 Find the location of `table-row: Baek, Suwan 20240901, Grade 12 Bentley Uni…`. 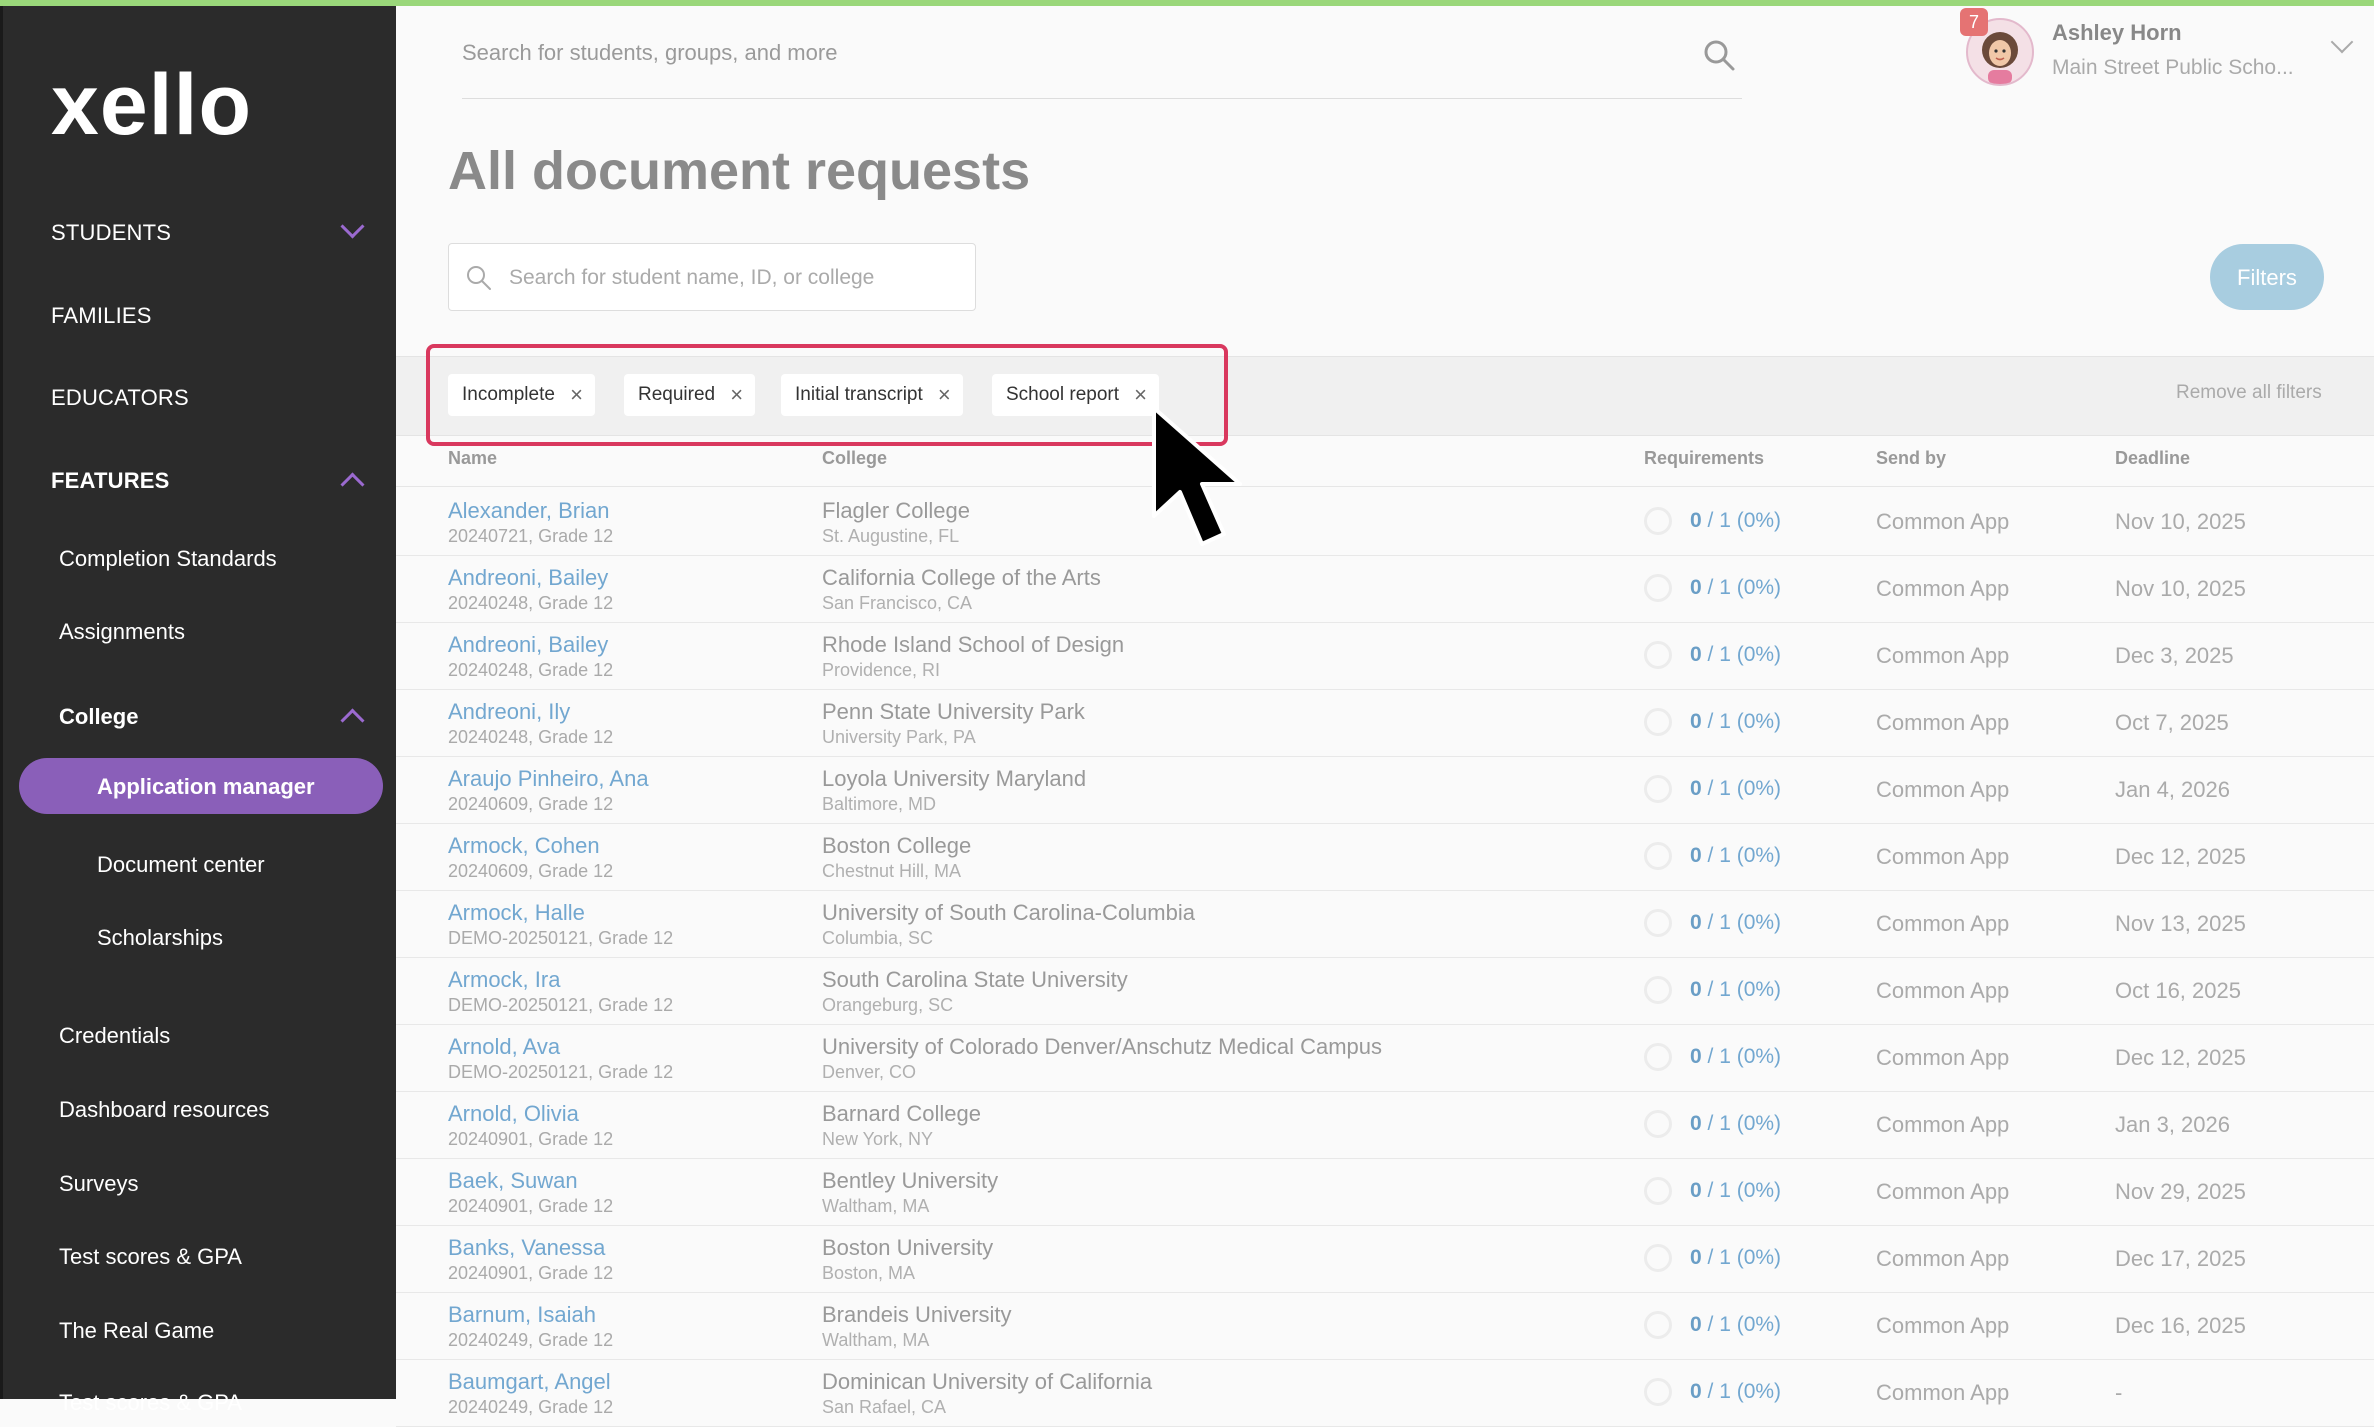

table-row: Baek, Suwan 20240901, Grade 12 Bentley Uni… is located at coordinates (1385, 1192).